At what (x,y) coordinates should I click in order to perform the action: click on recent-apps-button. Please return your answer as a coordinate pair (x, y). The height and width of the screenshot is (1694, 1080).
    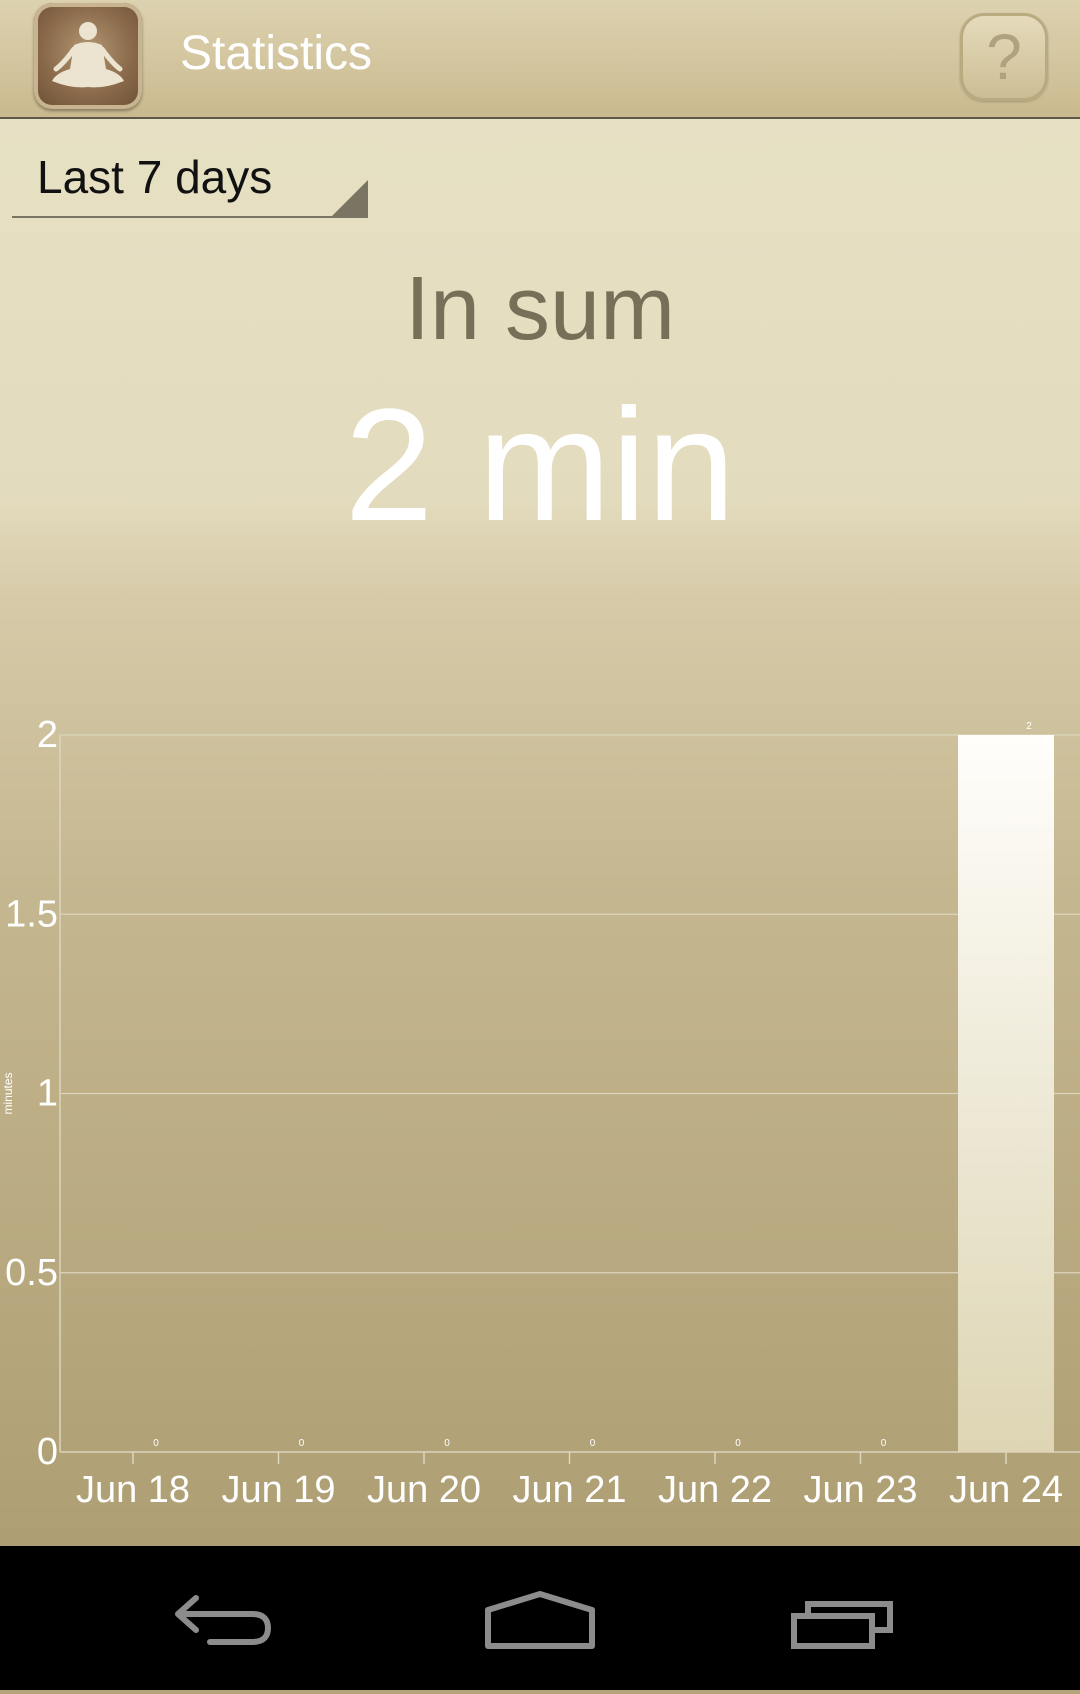
    Looking at the image, I should click on (840, 1618).